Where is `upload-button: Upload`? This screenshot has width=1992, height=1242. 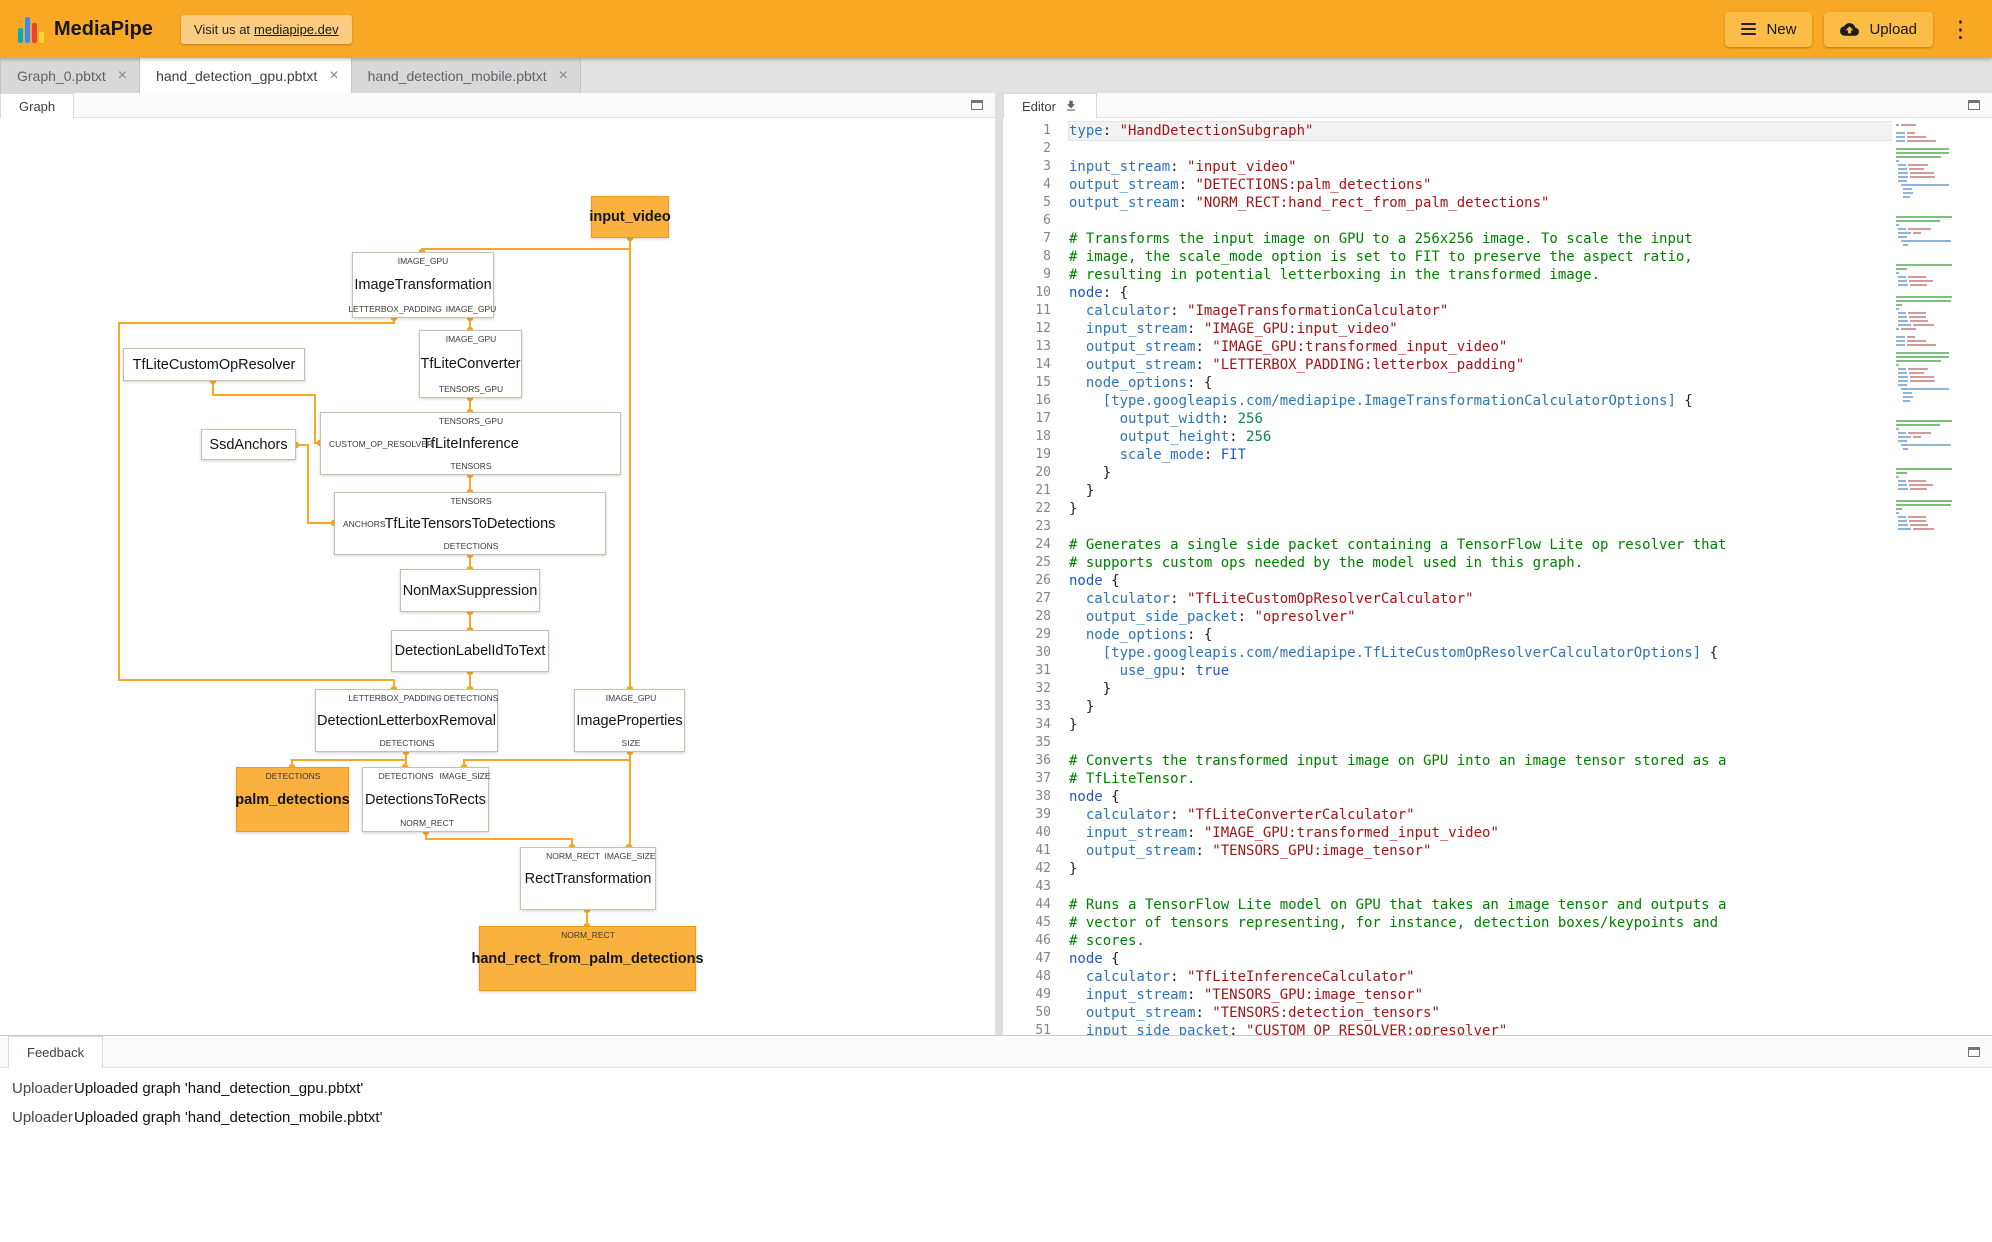 upload-button: Upload is located at coordinates (1878, 29).